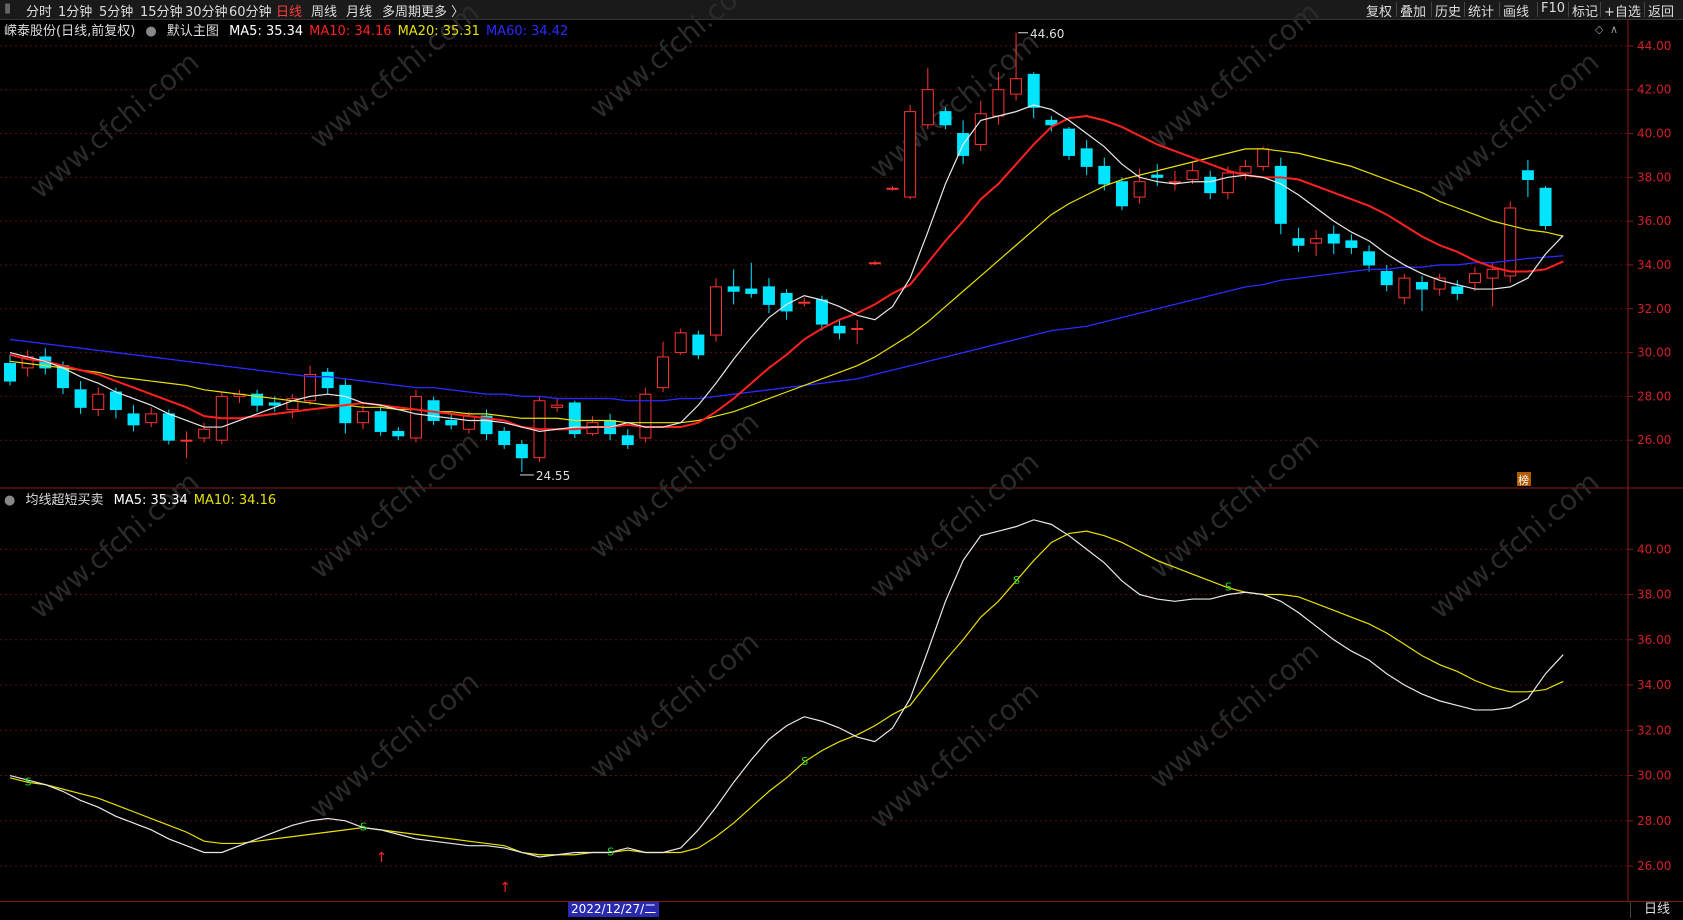 The image size is (1683, 920). What do you see at coordinates (1654, 595) in the screenshot?
I see `sub-tick-label: 38.00` at bounding box center [1654, 595].